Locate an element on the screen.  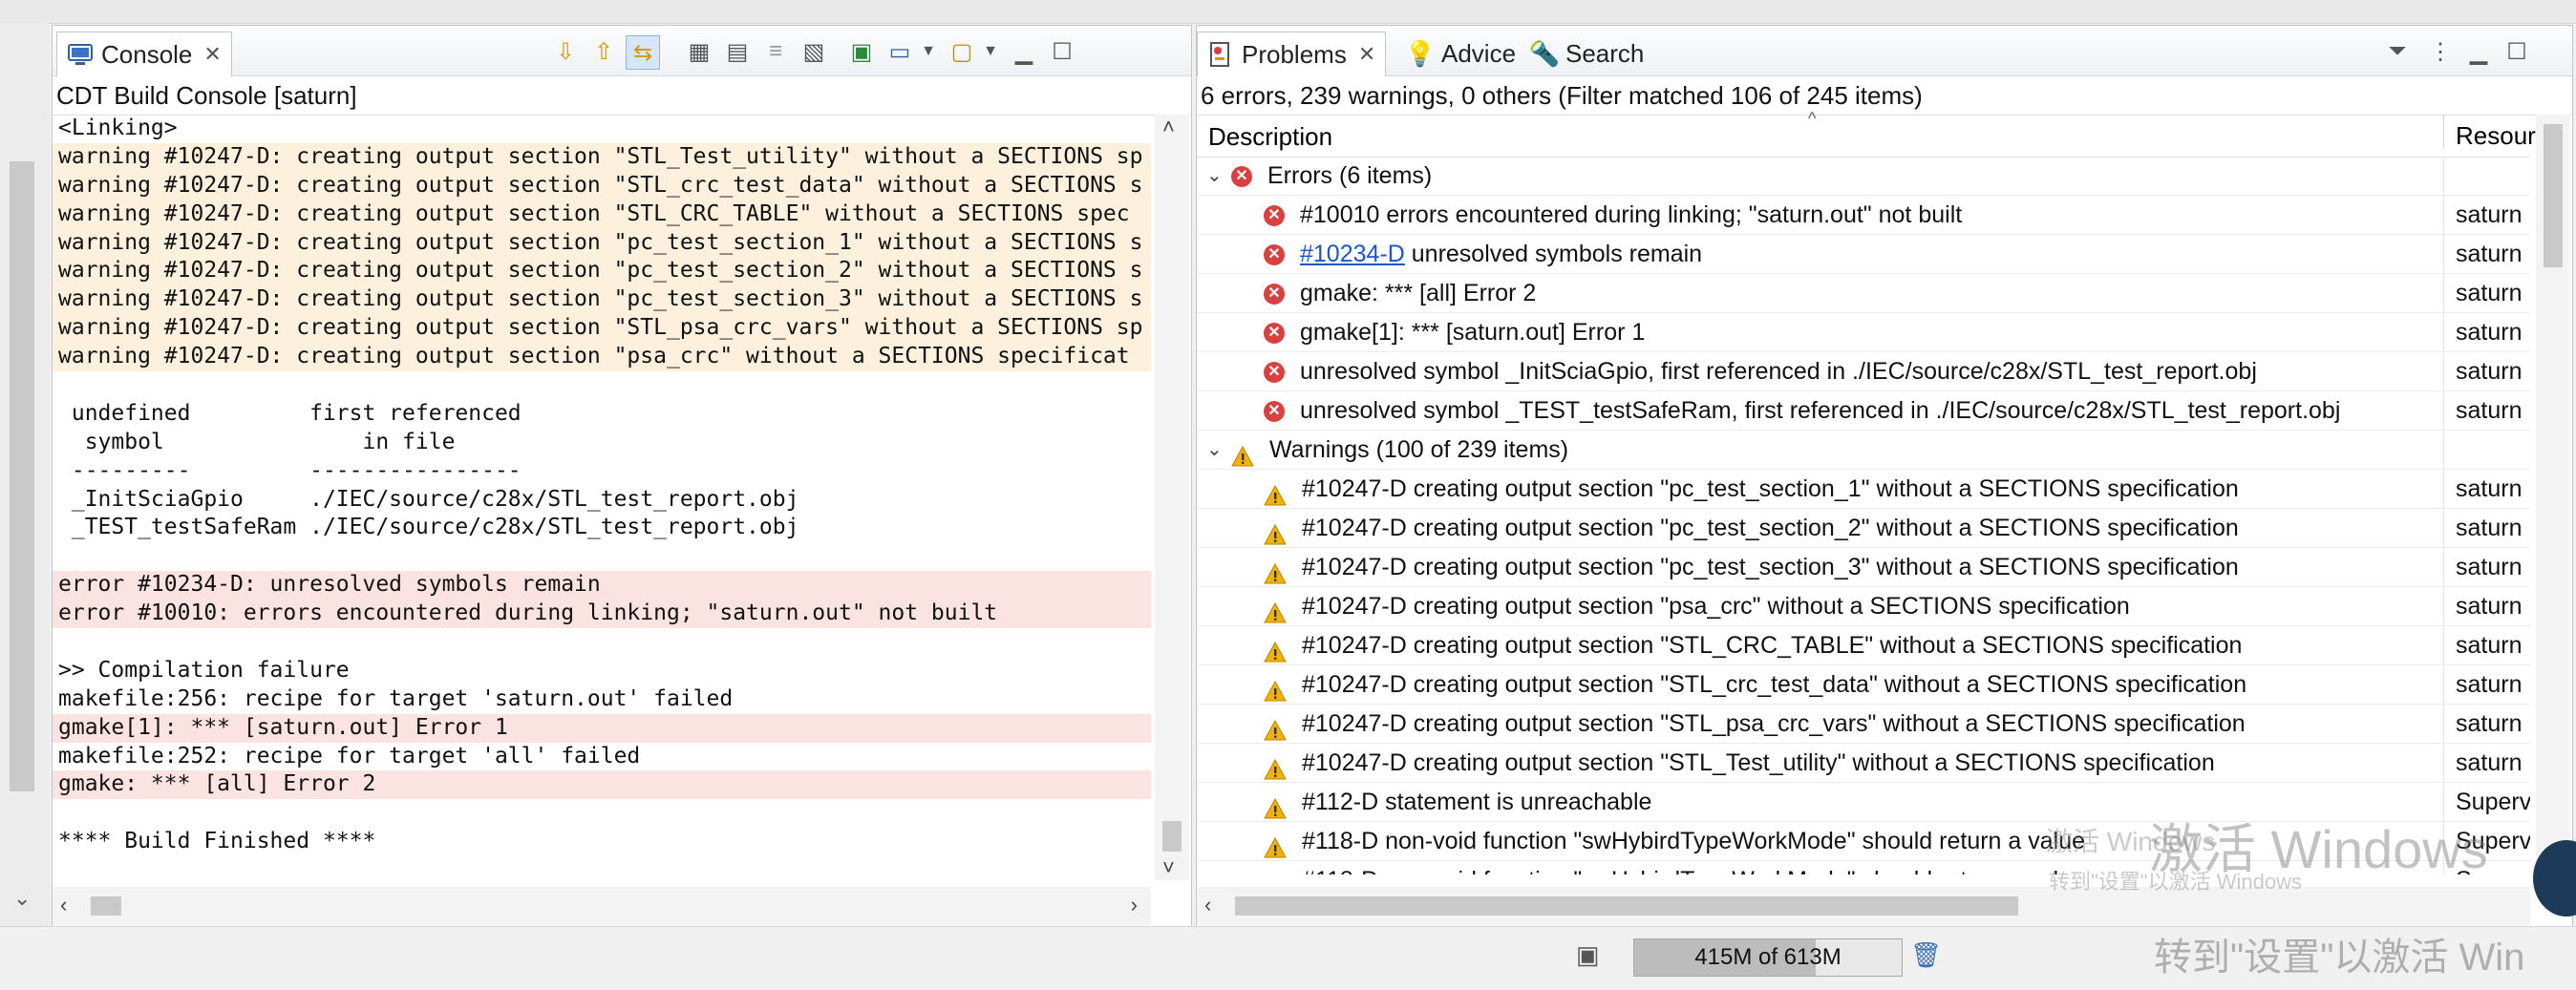
word-wrap-icon: ≡ is located at coordinates (775, 51).